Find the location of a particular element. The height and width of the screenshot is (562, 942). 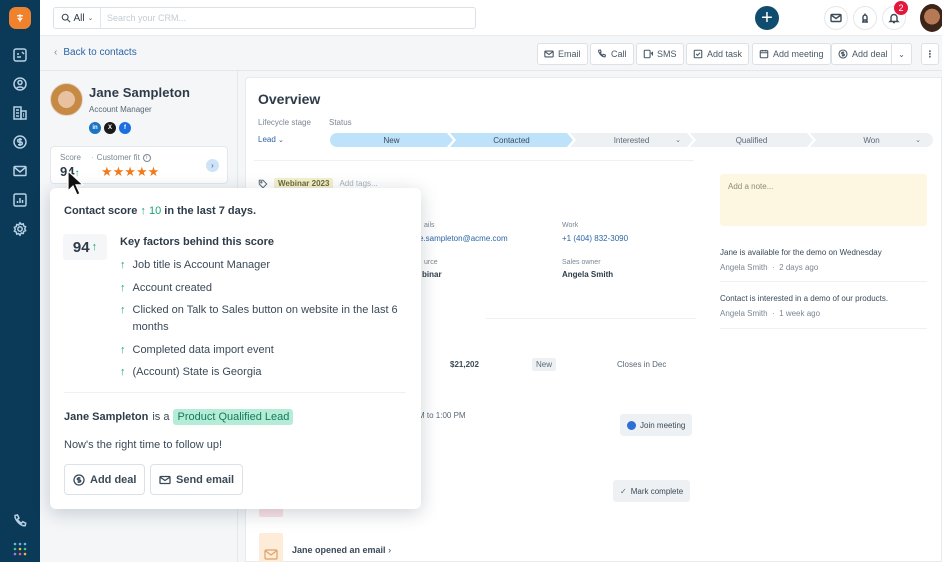

kebab-menu-button: ⋮ is located at coordinates (930, 54).